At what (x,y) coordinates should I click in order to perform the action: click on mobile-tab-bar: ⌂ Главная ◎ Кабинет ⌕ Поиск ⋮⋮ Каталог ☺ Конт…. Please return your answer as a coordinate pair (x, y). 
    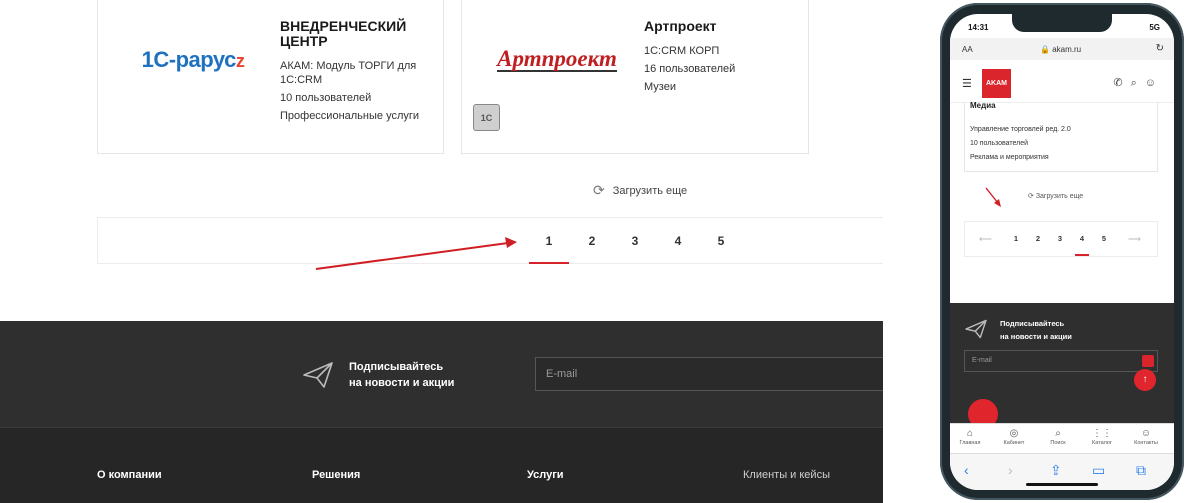
    Looking at the image, I should click on (1062, 438).